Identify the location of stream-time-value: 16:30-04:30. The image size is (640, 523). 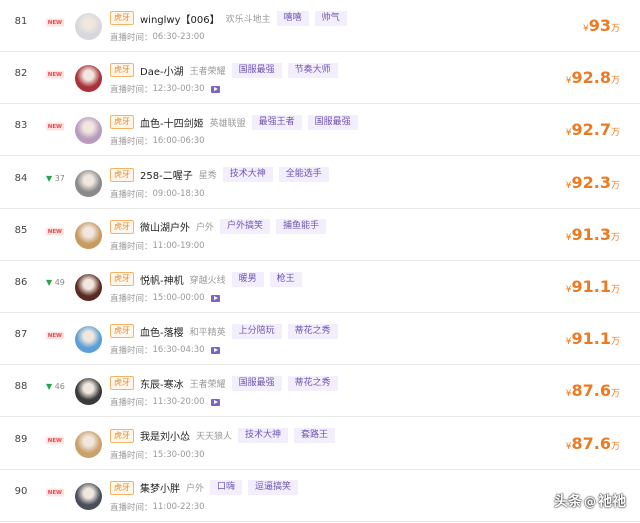
(178, 350).